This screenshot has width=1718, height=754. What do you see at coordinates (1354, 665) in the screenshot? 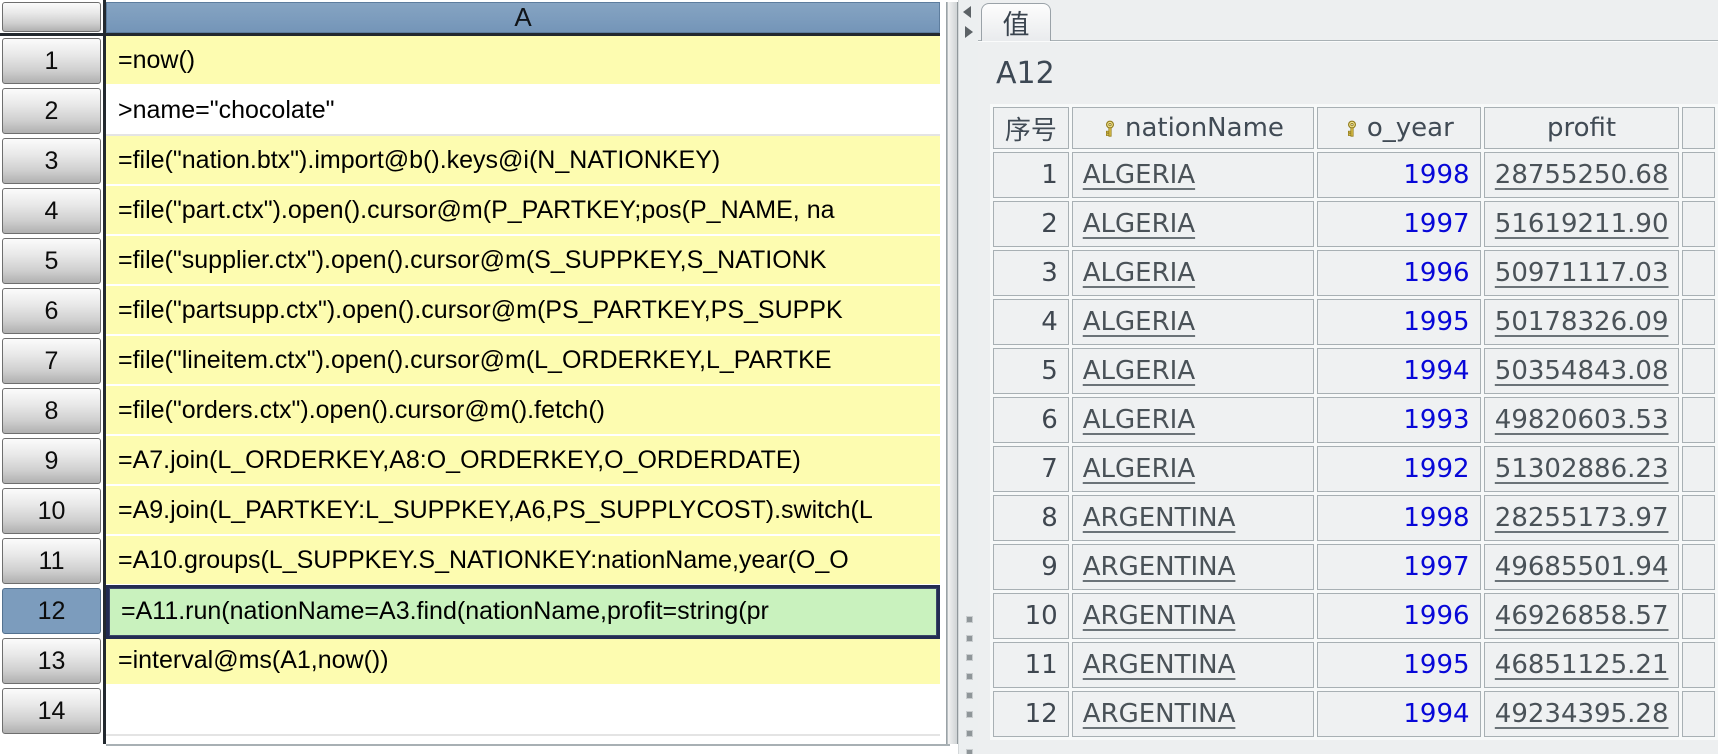
I see `table-row: 11 ARGENTINA 1995 46851125.21` at bounding box center [1354, 665].